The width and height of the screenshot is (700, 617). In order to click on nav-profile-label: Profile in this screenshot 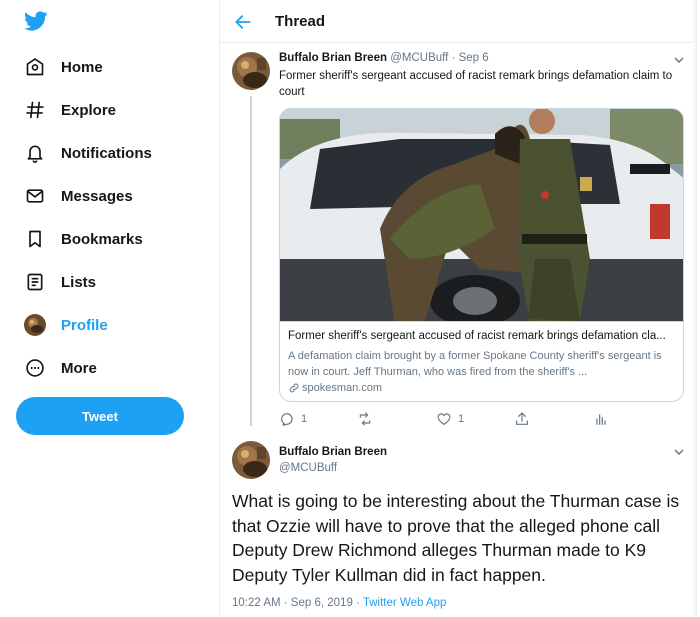, I will do `click(84, 325)`.